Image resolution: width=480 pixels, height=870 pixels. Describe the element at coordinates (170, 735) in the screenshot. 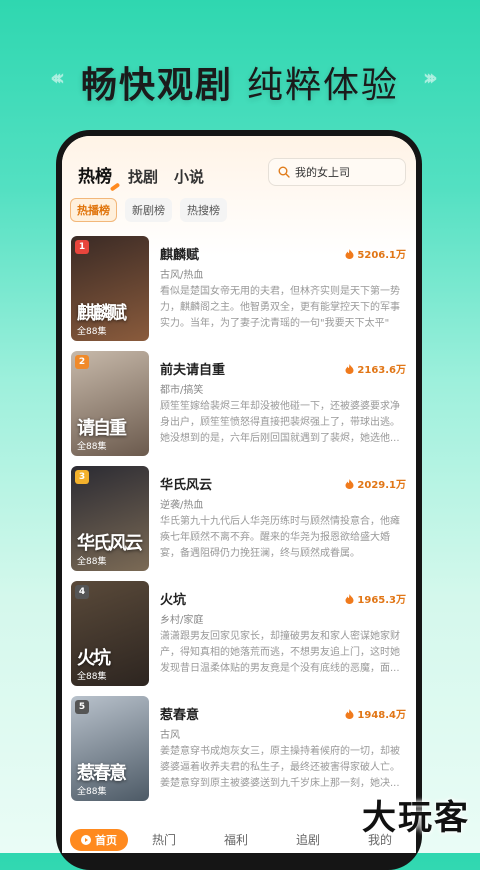

I see `drama-tags: 古风` at that location.